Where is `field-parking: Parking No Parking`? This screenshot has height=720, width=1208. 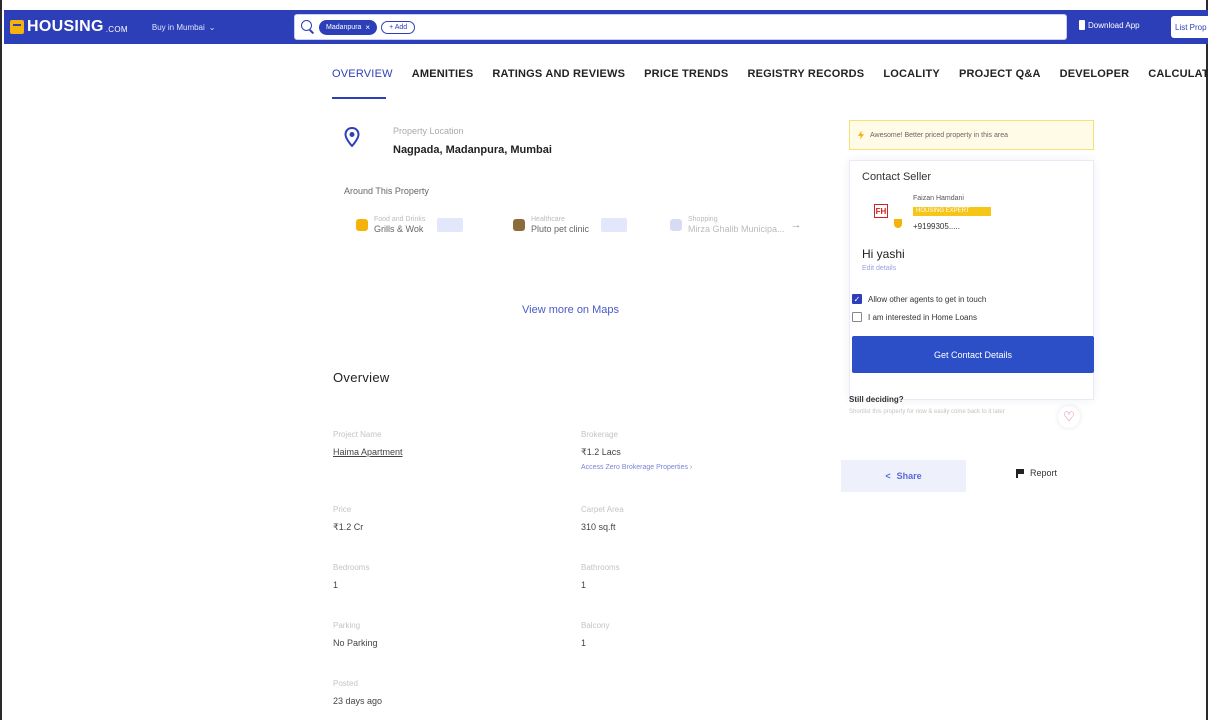 field-parking: Parking No Parking is located at coordinates (355, 634).